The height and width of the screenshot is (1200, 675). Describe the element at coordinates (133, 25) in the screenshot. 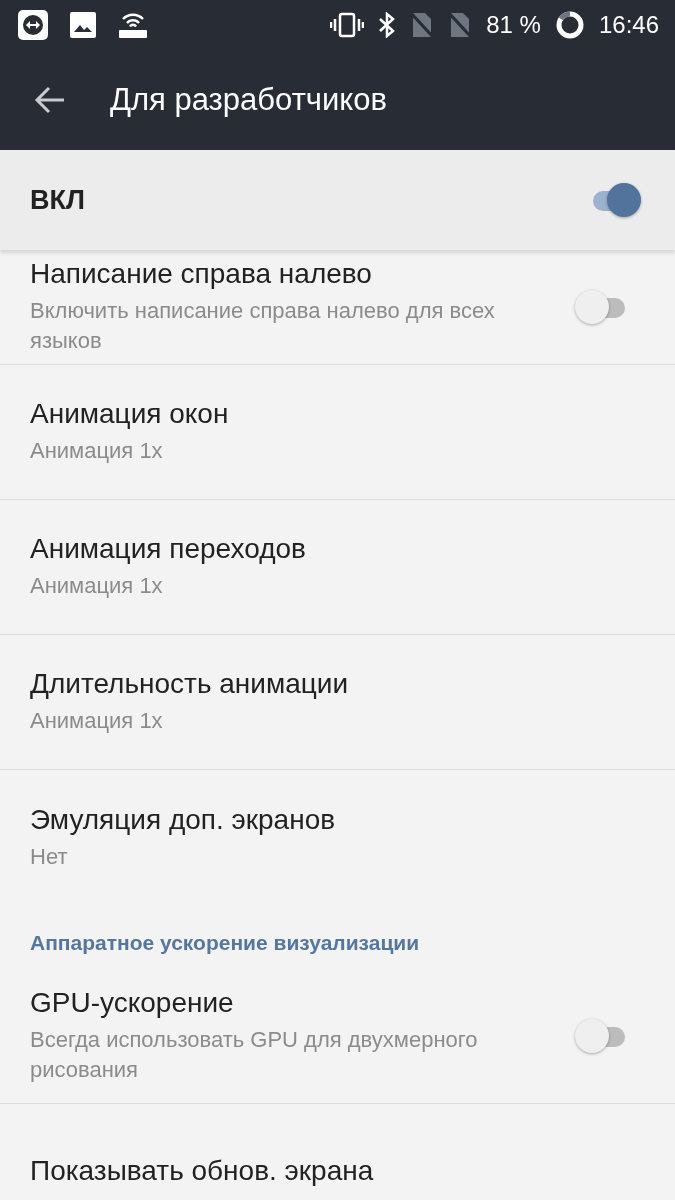

I see `router-icon` at that location.